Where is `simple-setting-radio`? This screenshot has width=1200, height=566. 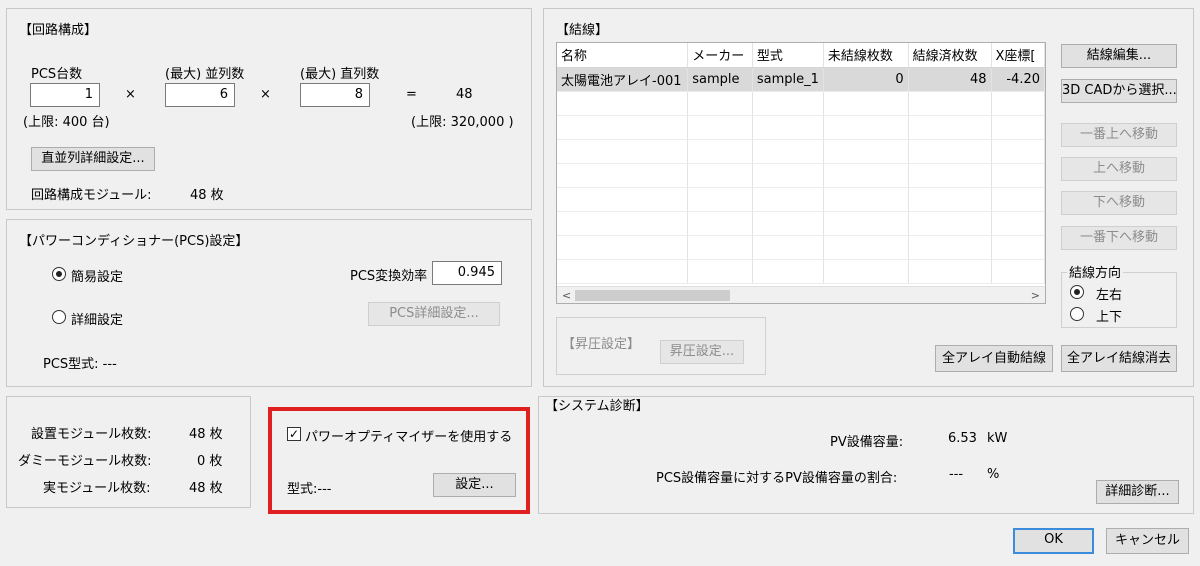 simple-setting-radio is located at coordinates (59, 274).